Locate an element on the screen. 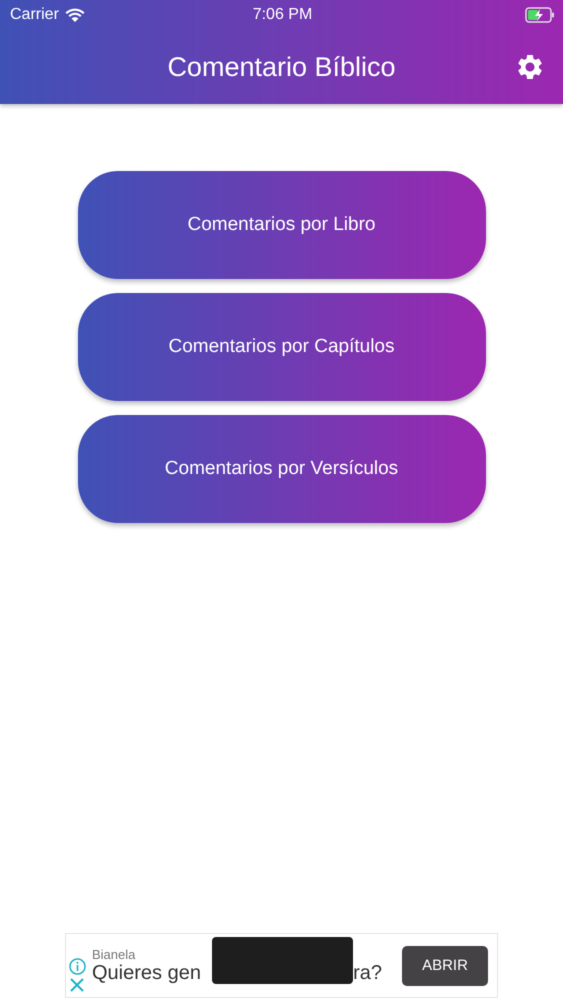 The width and height of the screenshot is (563, 1000). status-time: 7:06 PM is located at coordinates (282, 15).